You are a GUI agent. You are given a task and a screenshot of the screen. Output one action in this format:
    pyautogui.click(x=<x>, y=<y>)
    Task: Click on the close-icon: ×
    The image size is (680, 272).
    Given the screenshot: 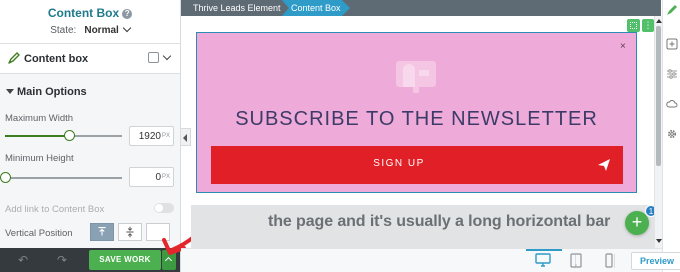 What is the action you would take?
    pyautogui.click(x=623, y=47)
    